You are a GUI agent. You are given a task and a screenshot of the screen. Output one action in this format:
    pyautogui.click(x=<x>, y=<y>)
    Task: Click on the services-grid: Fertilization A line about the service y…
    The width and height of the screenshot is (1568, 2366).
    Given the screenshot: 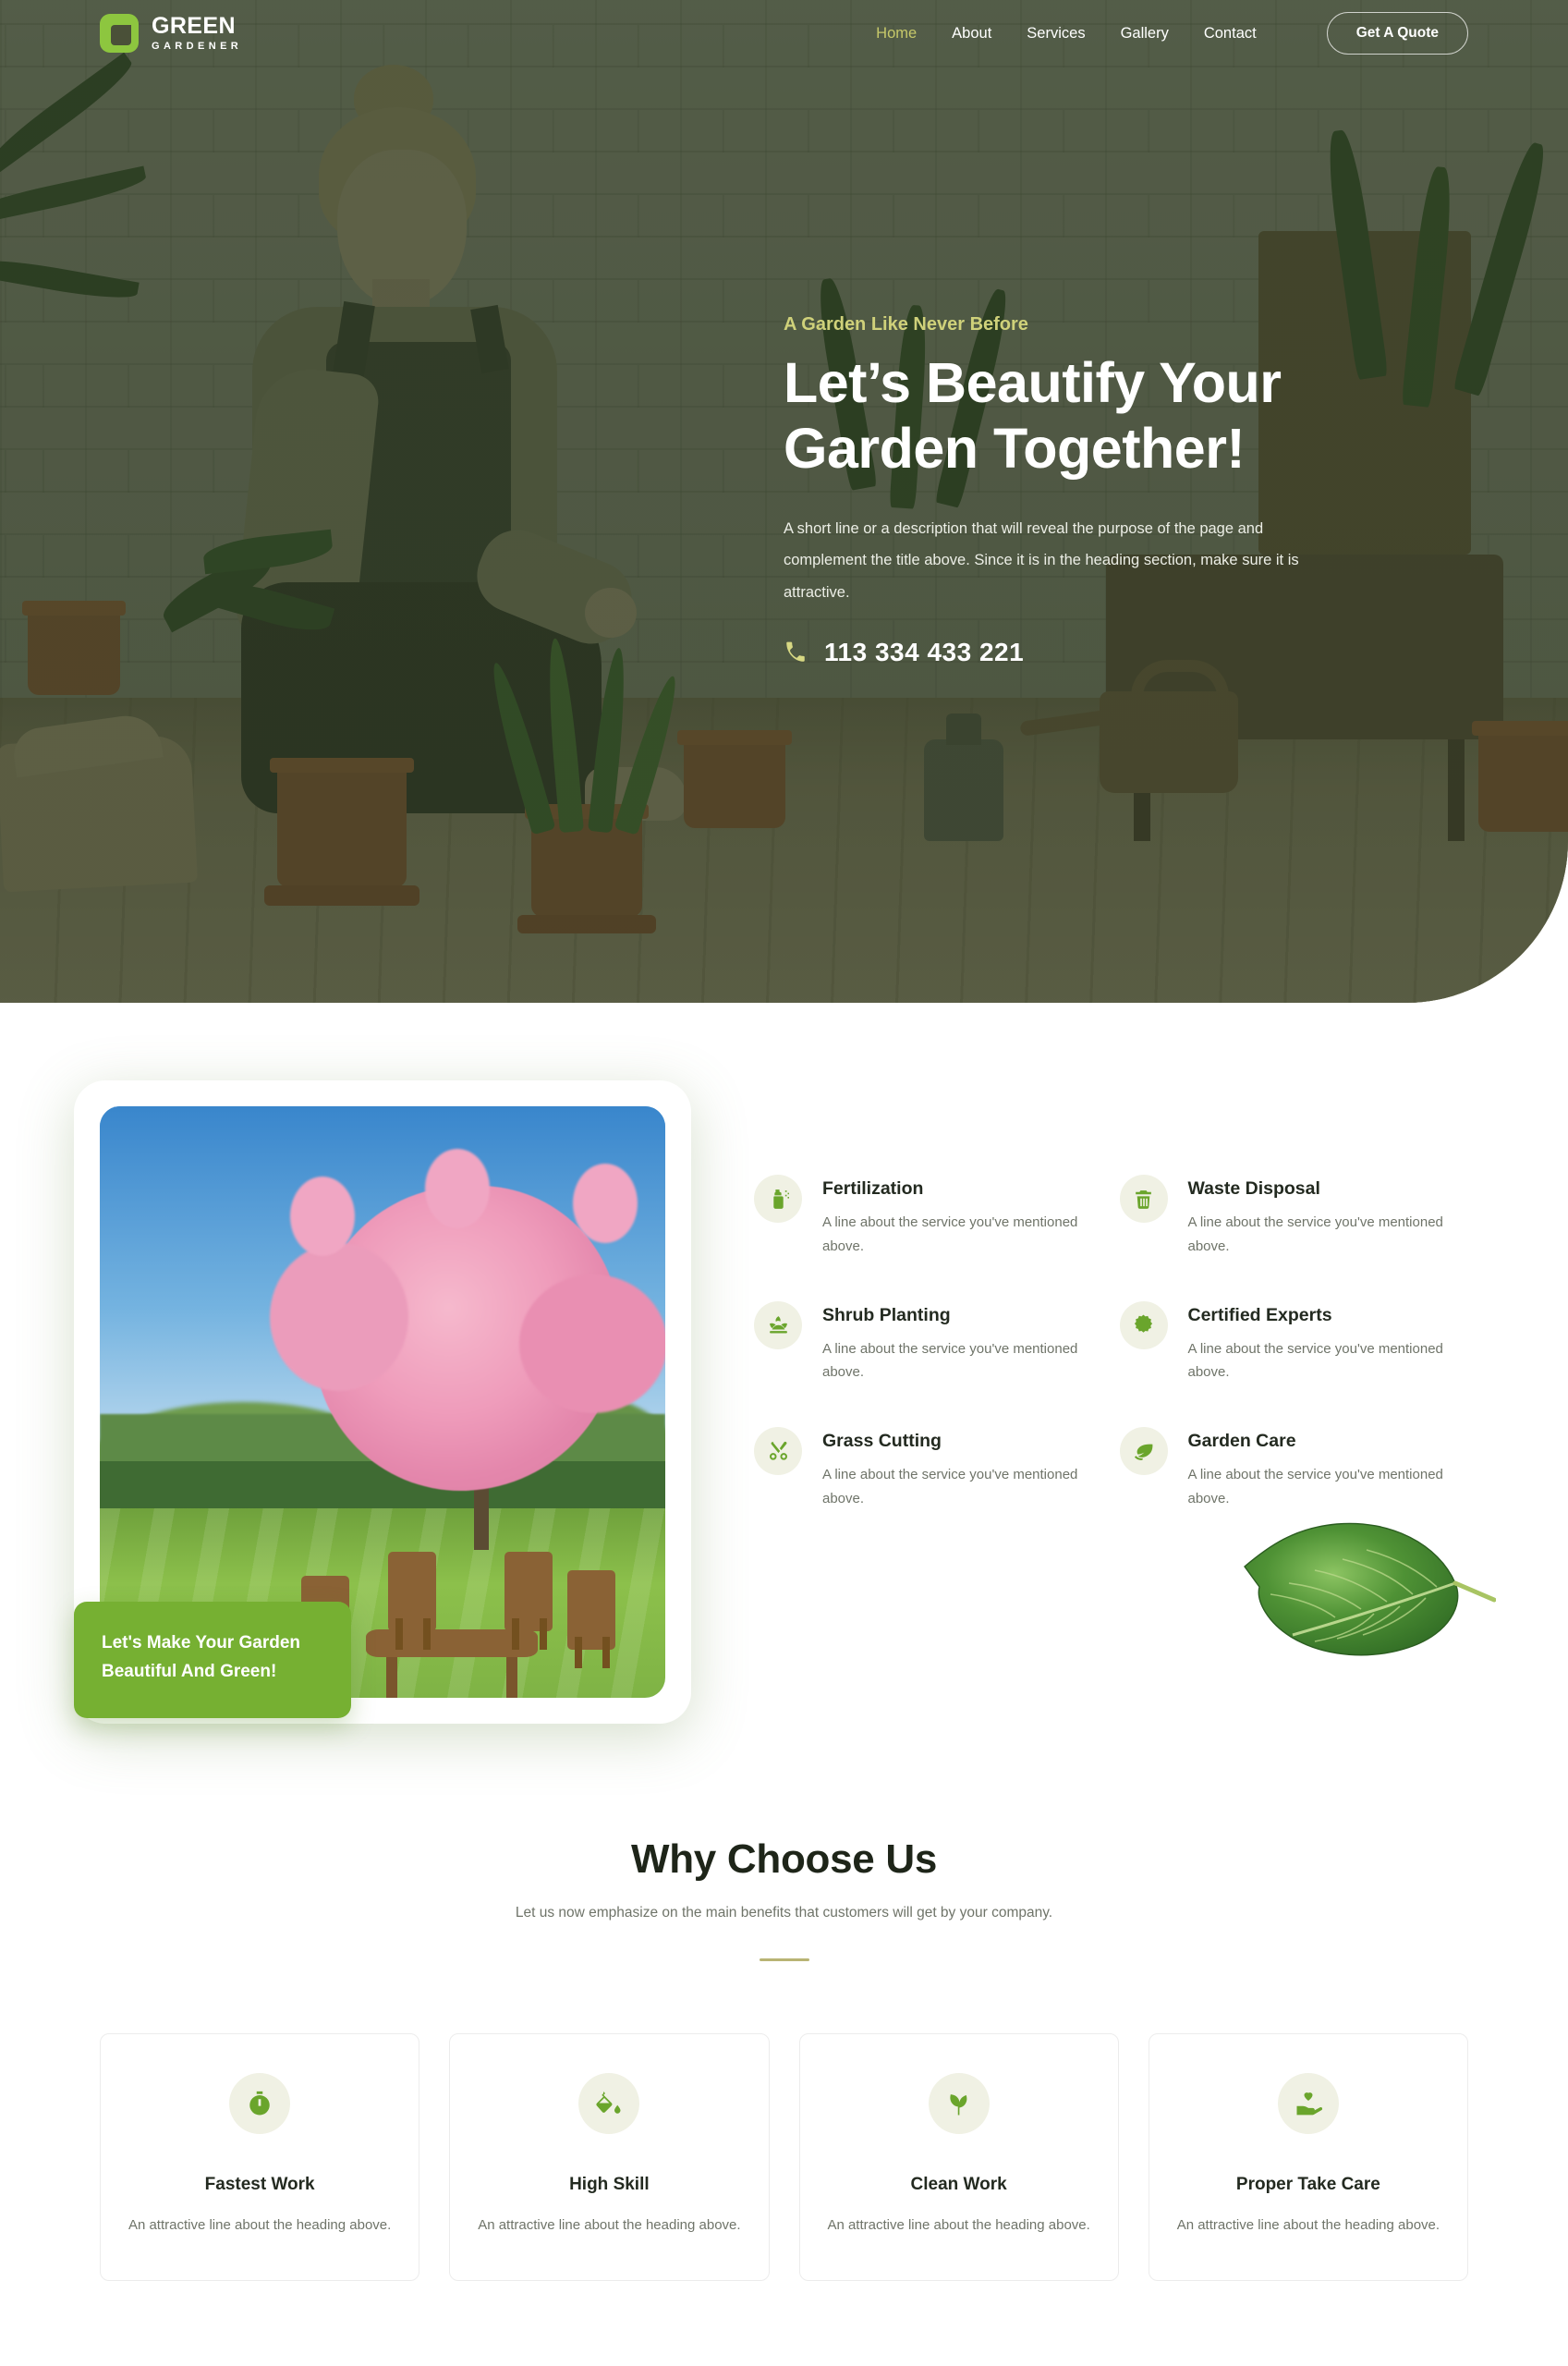 What is the action you would take?
    pyautogui.click(x=1111, y=1309)
    